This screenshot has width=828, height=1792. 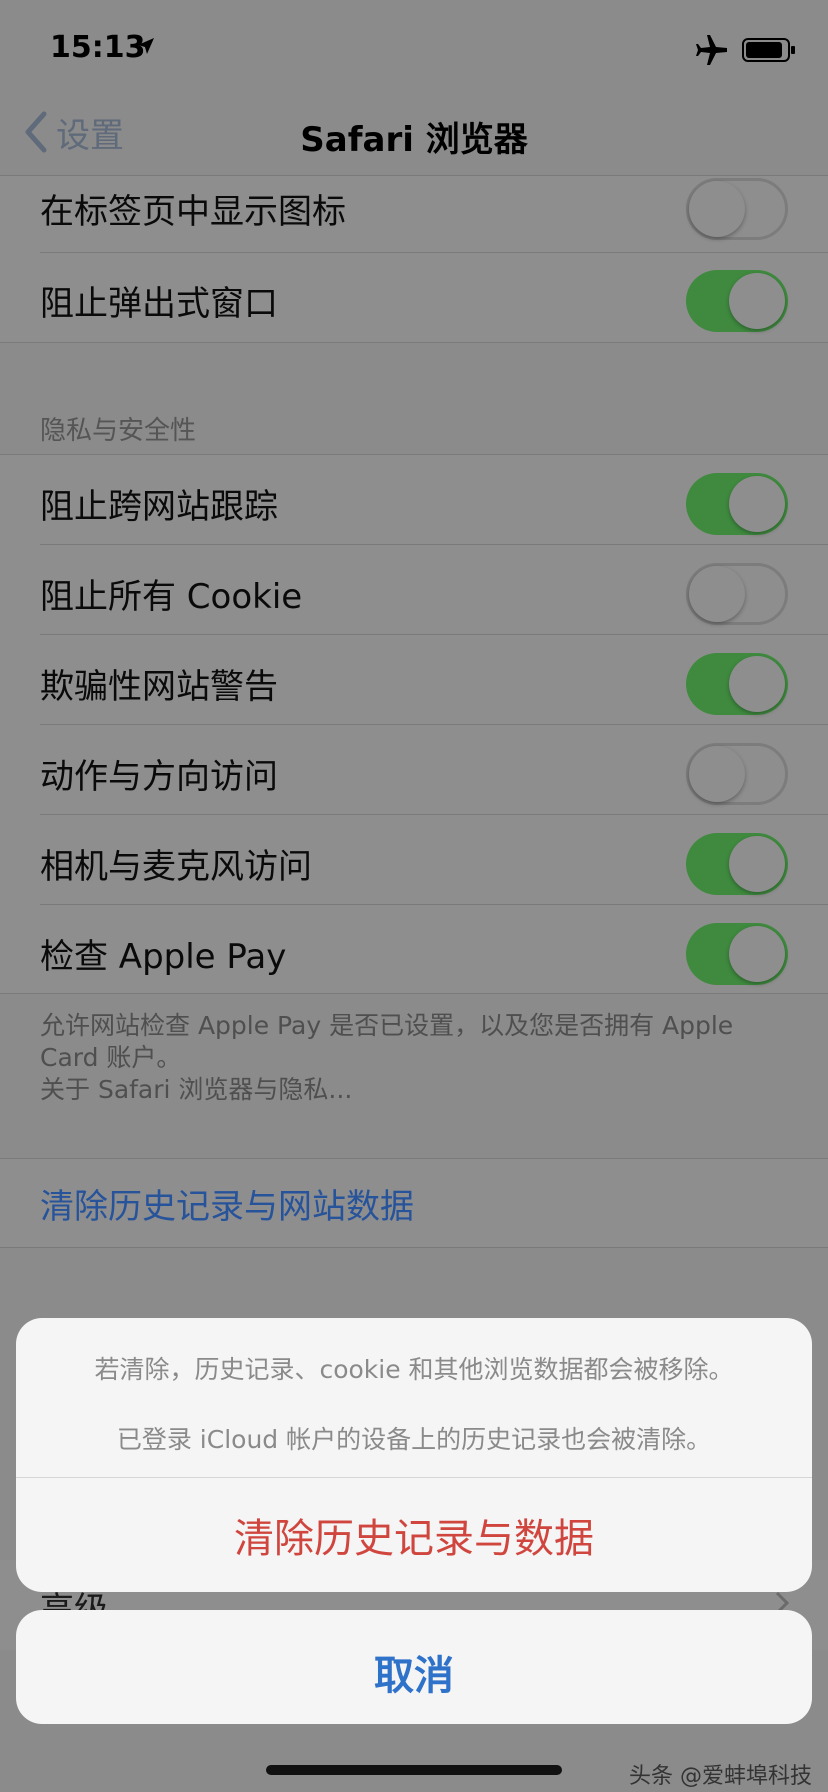 What do you see at coordinates (414, 1672) in the screenshot?
I see `cancel-button: 取消` at bounding box center [414, 1672].